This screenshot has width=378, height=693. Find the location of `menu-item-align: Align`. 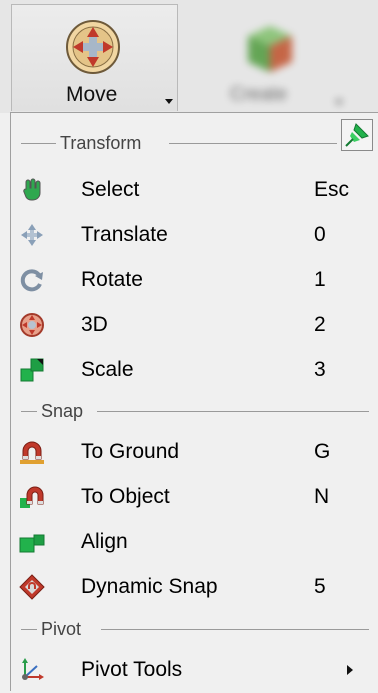

menu-item-align: Align is located at coordinates (190, 544).